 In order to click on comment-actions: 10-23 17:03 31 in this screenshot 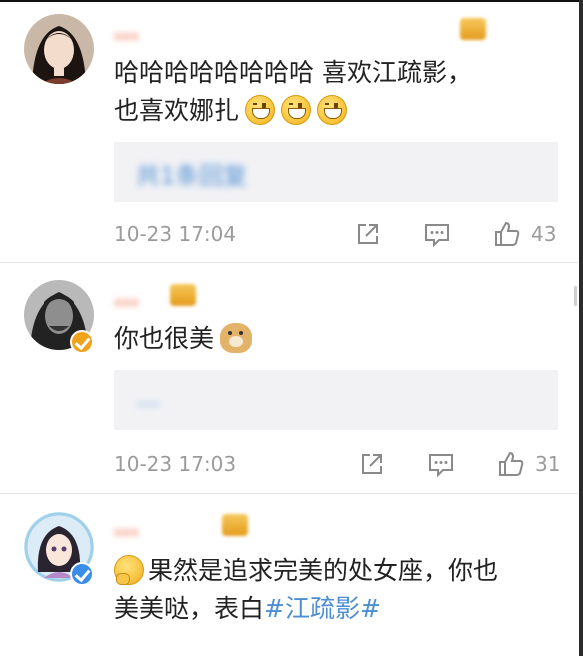, I will do `click(289, 464)`.